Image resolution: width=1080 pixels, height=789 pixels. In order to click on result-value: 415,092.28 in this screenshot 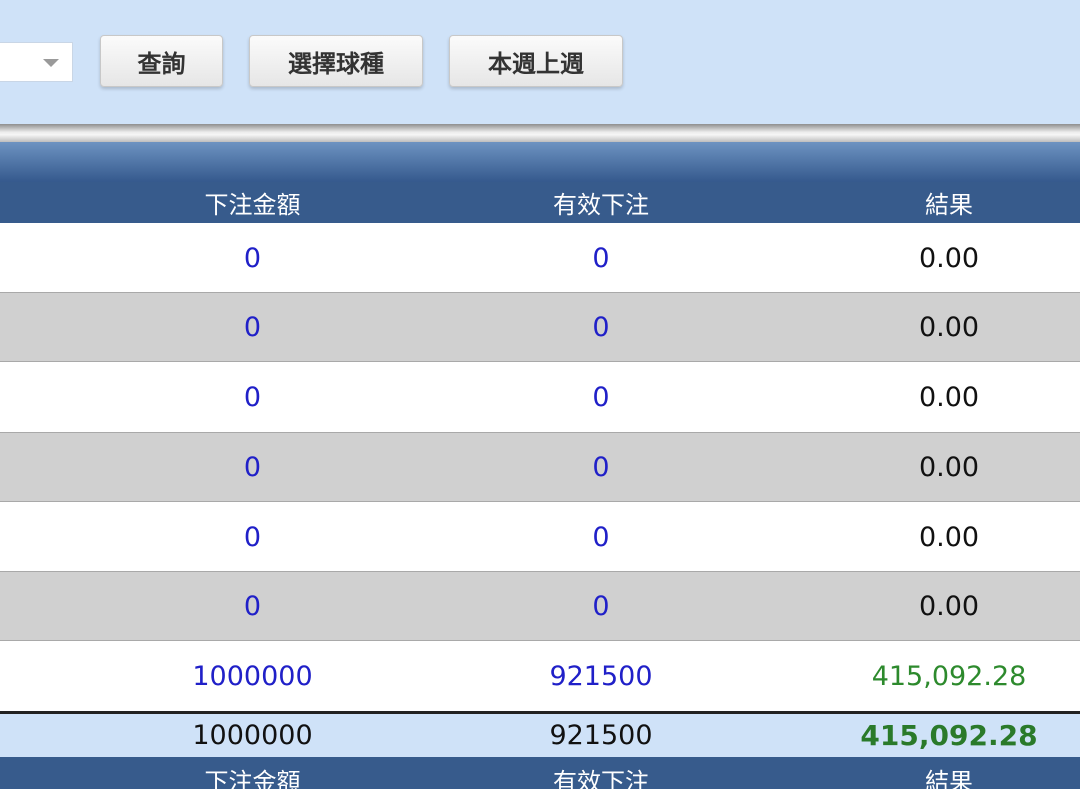, I will do `click(949, 676)`.